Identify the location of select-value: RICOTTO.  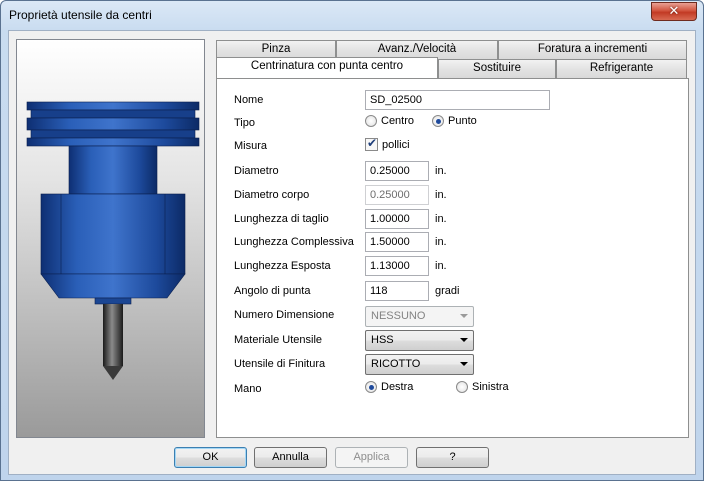
(396, 364).